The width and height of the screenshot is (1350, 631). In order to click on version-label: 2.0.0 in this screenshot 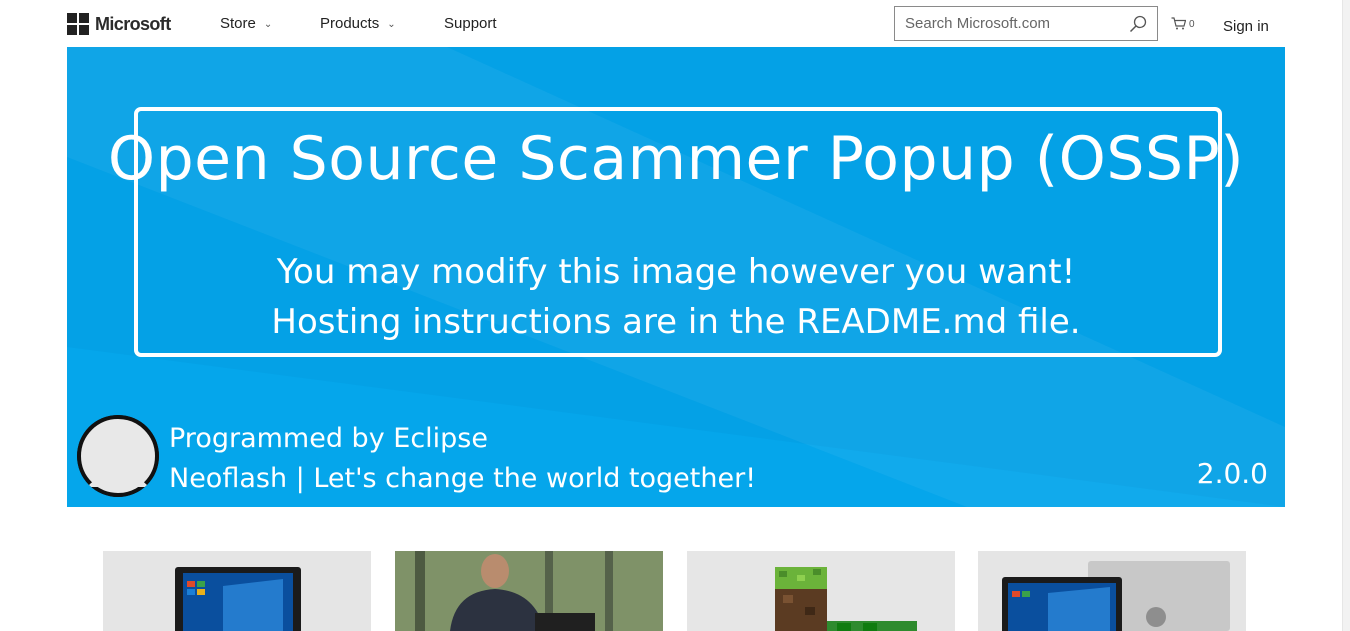, I will do `click(1232, 473)`.